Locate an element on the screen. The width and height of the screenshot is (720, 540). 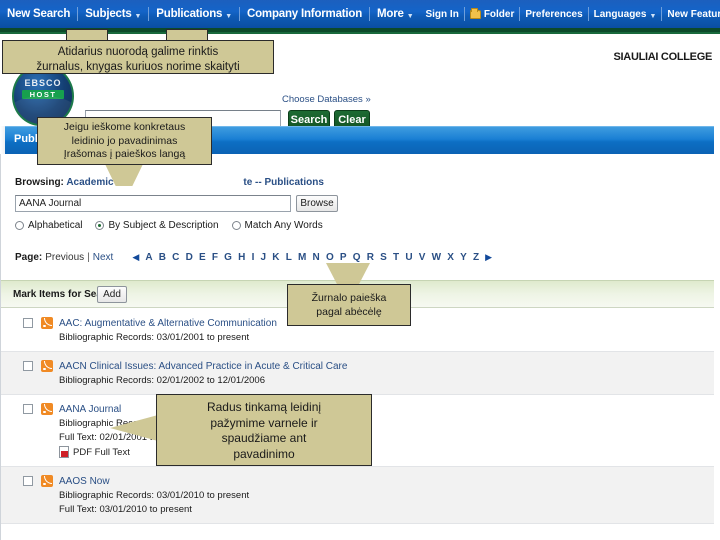
radio-dot-selected is located at coordinates (100, 225).